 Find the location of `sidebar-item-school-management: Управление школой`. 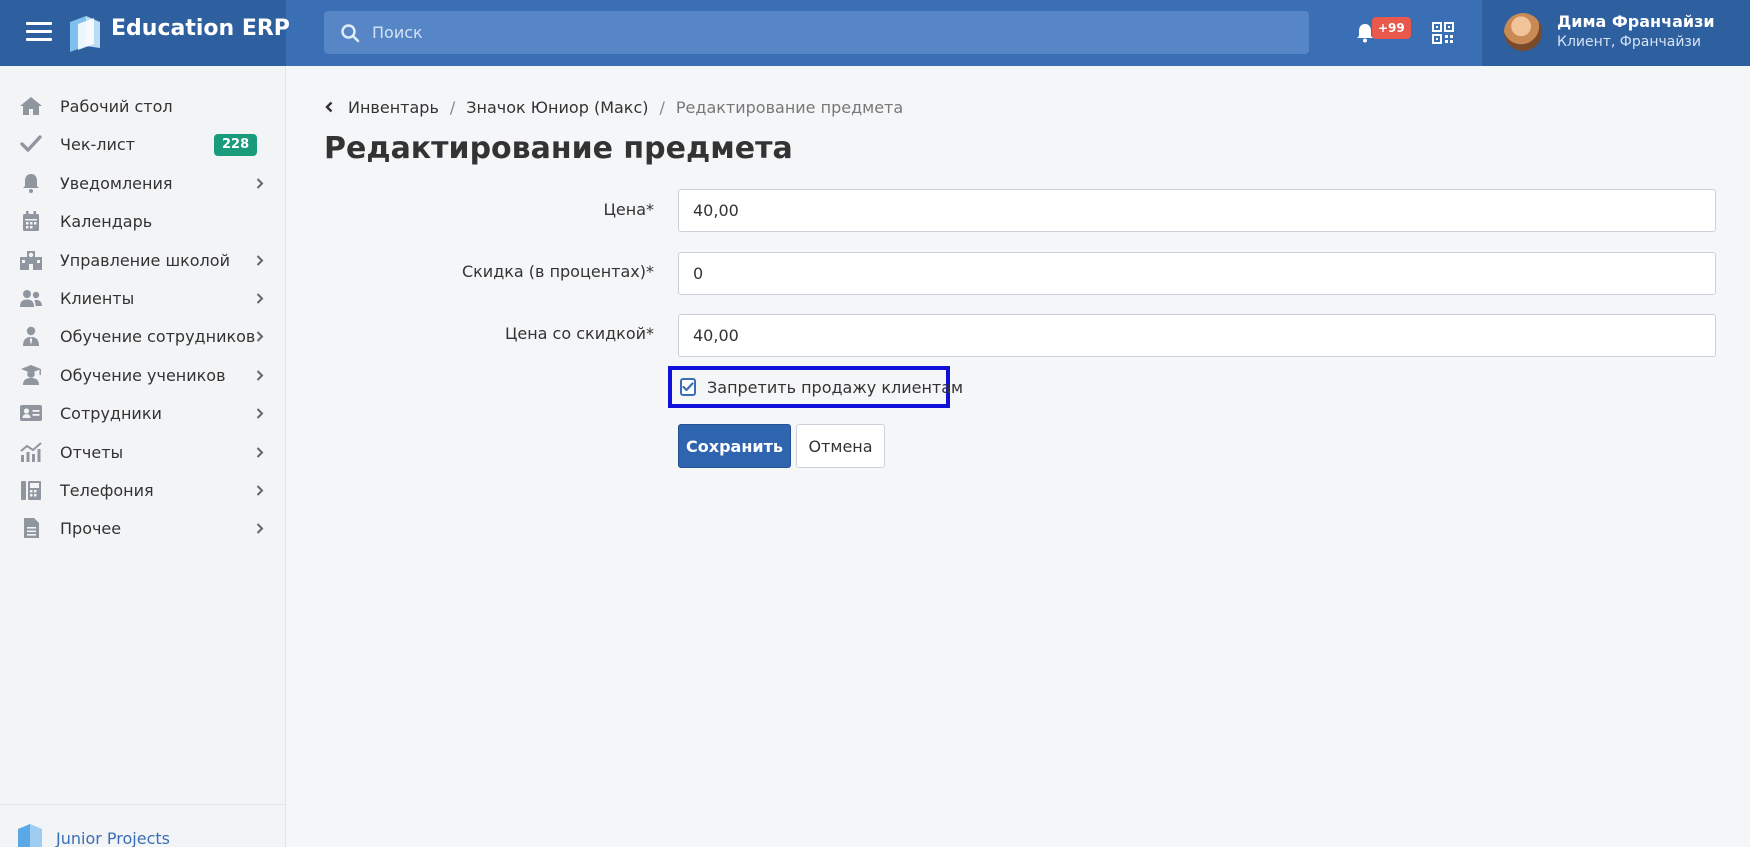

sidebar-item-school-management: Управление школой is located at coordinates (142, 260).